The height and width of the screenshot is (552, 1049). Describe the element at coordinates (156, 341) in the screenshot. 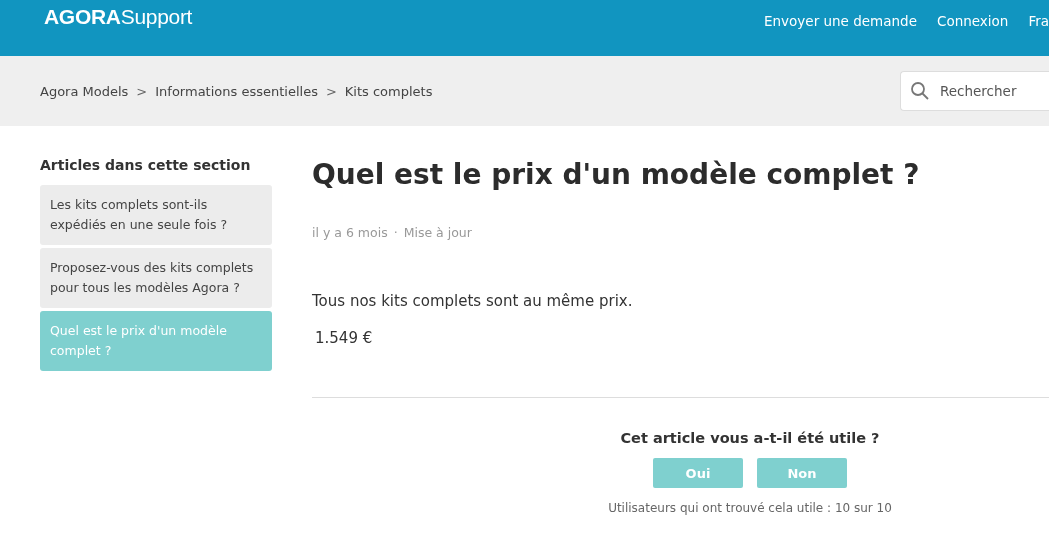

I see `article-link: Quel est le prix d'un modèle complet ?` at that location.